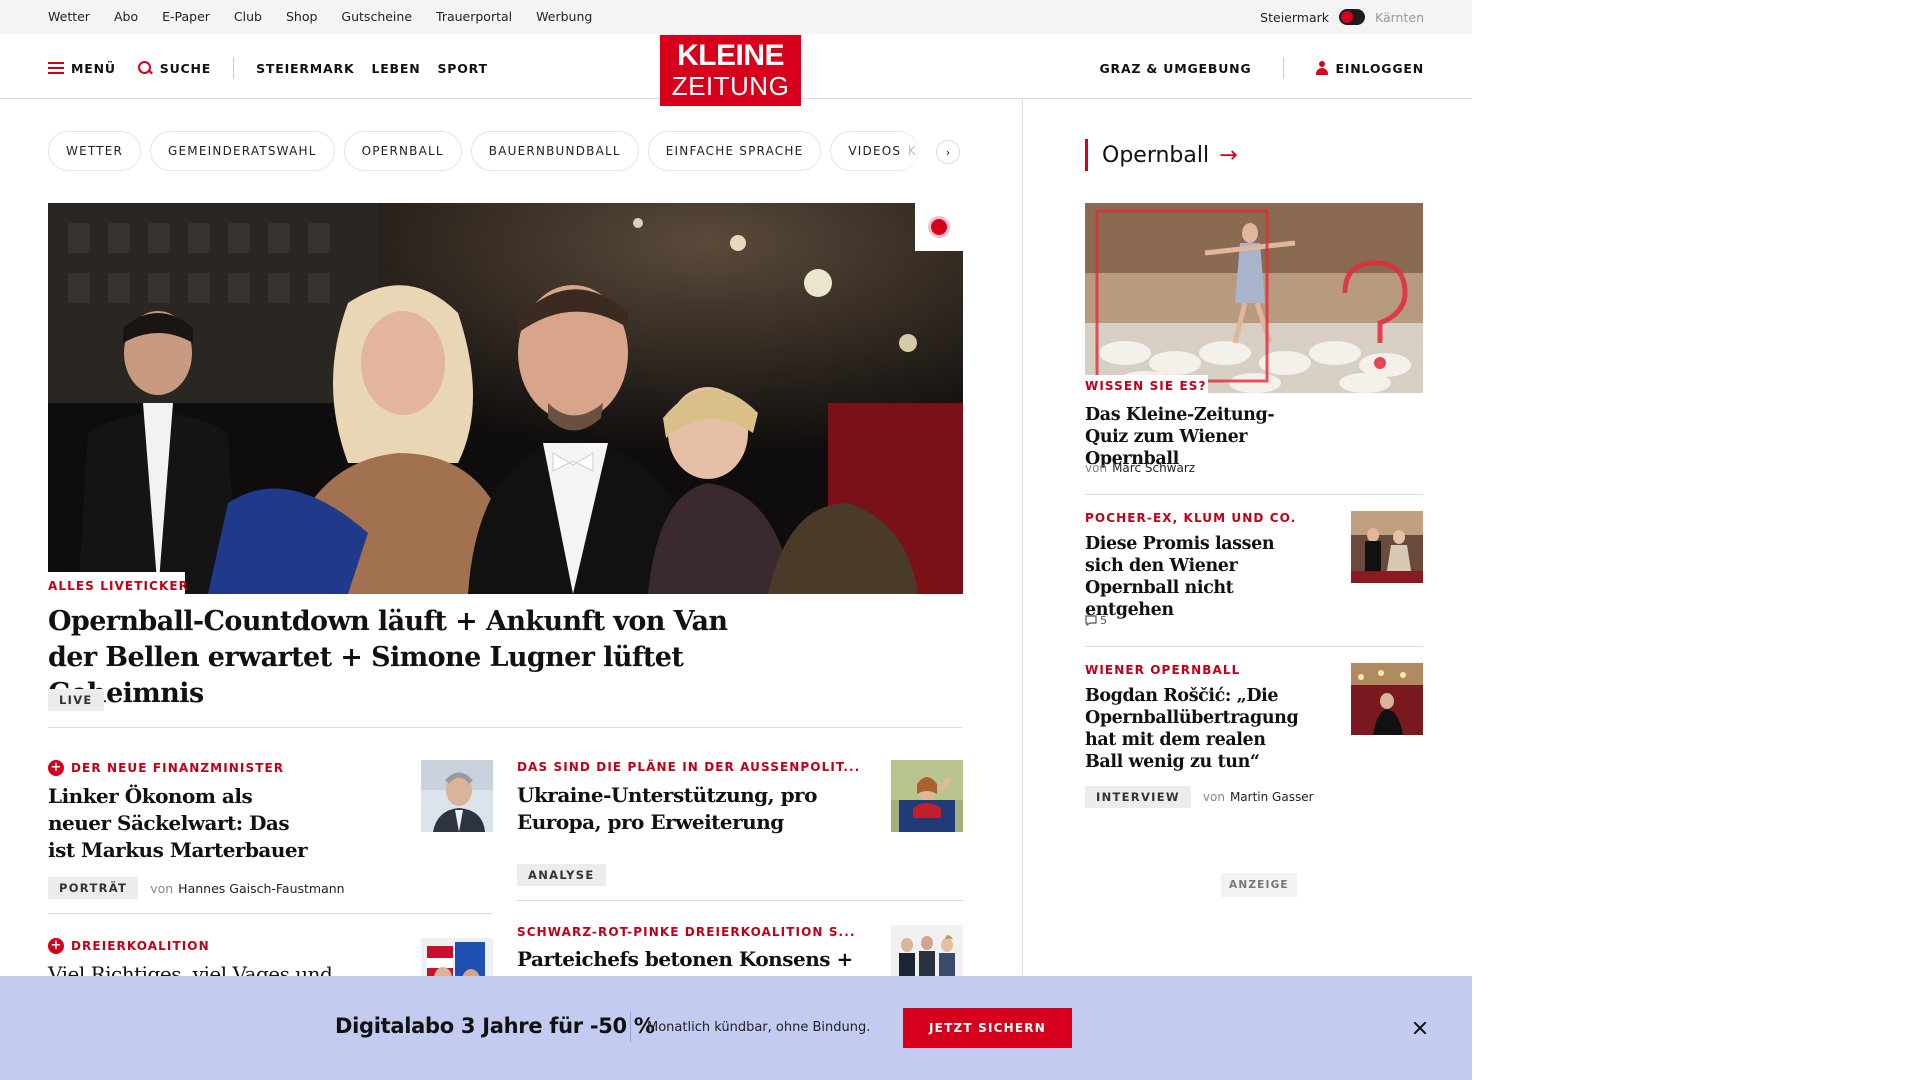 The image size is (1920, 1080). Describe the element at coordinates (474, 16) in the screenshot. I see `utility-link-trauerportal: Trauerportal` at that location.